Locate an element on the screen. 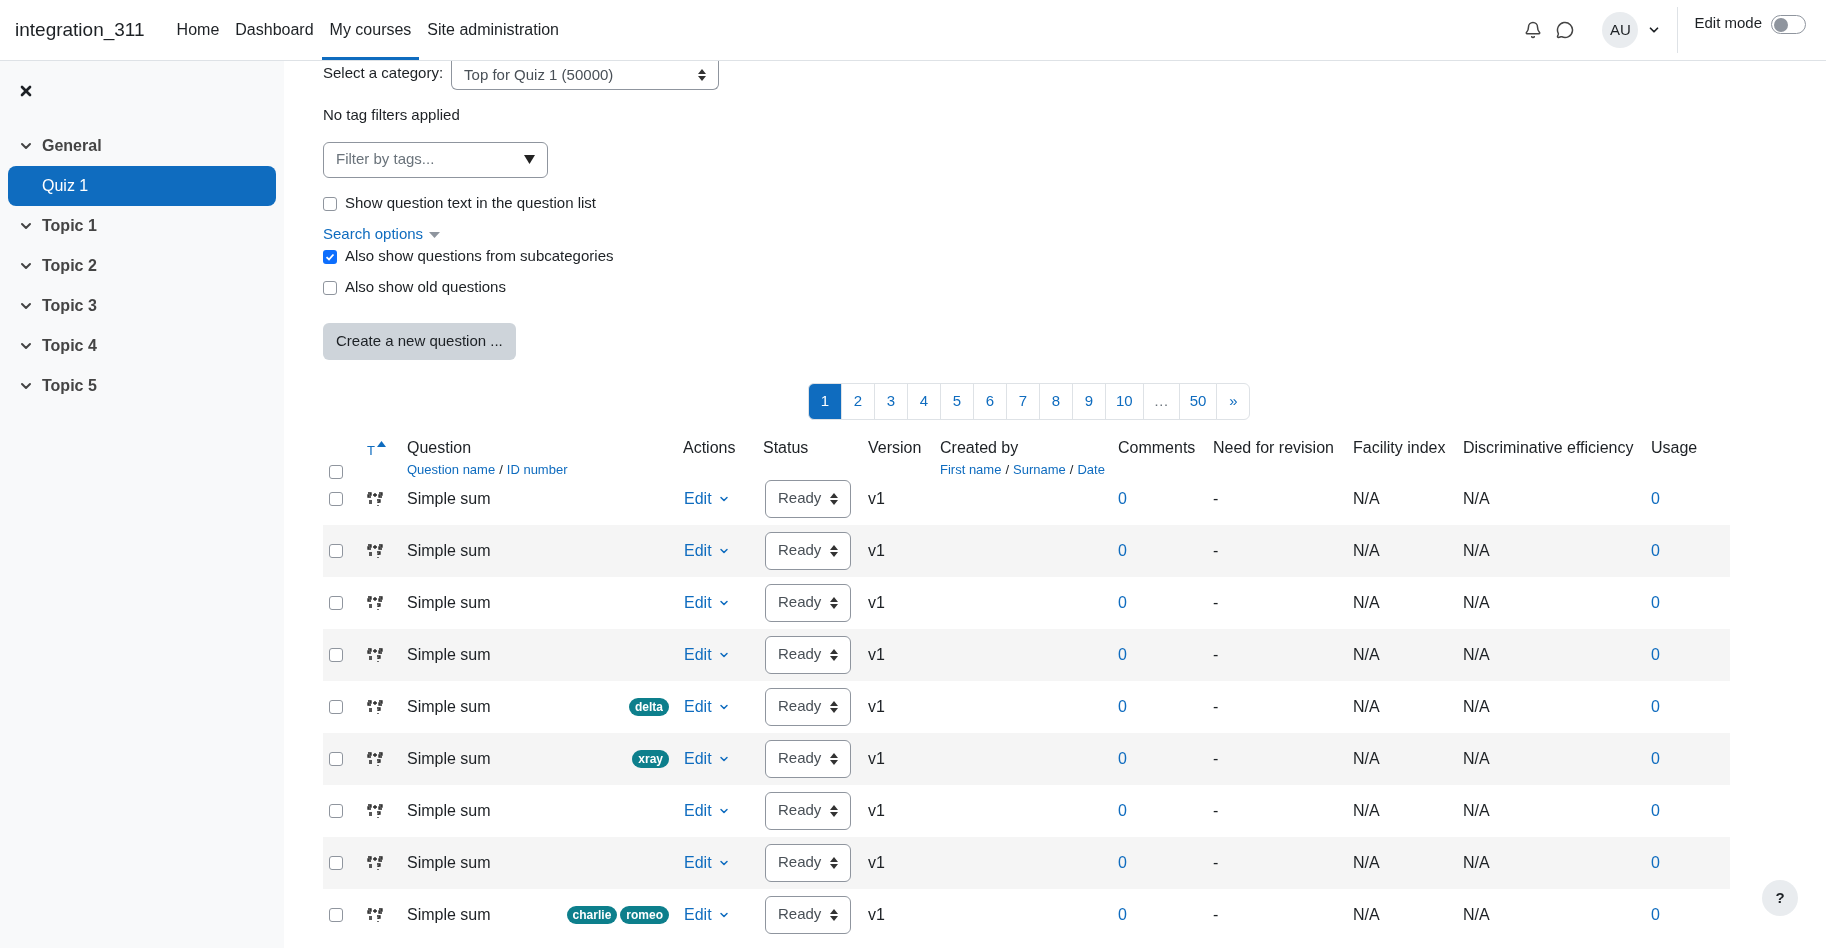 The width and height of the screenshot is (1826, 948). section-item: Topic 3 is located at coordinates (142, 306).